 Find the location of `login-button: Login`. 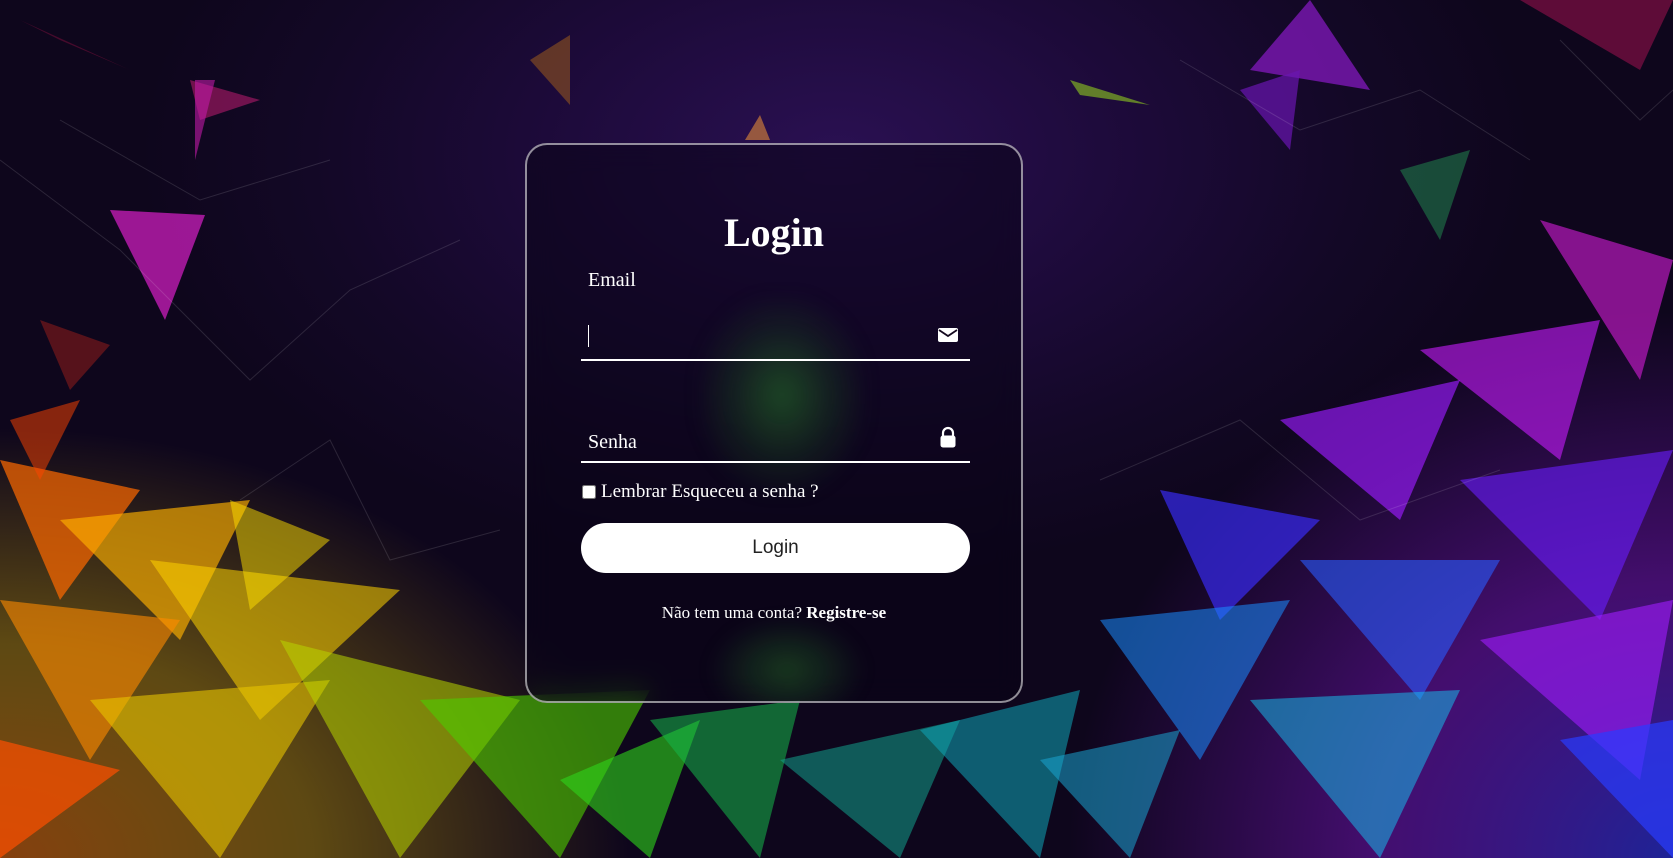

login-button: Login is located at coordinates (775, 548).